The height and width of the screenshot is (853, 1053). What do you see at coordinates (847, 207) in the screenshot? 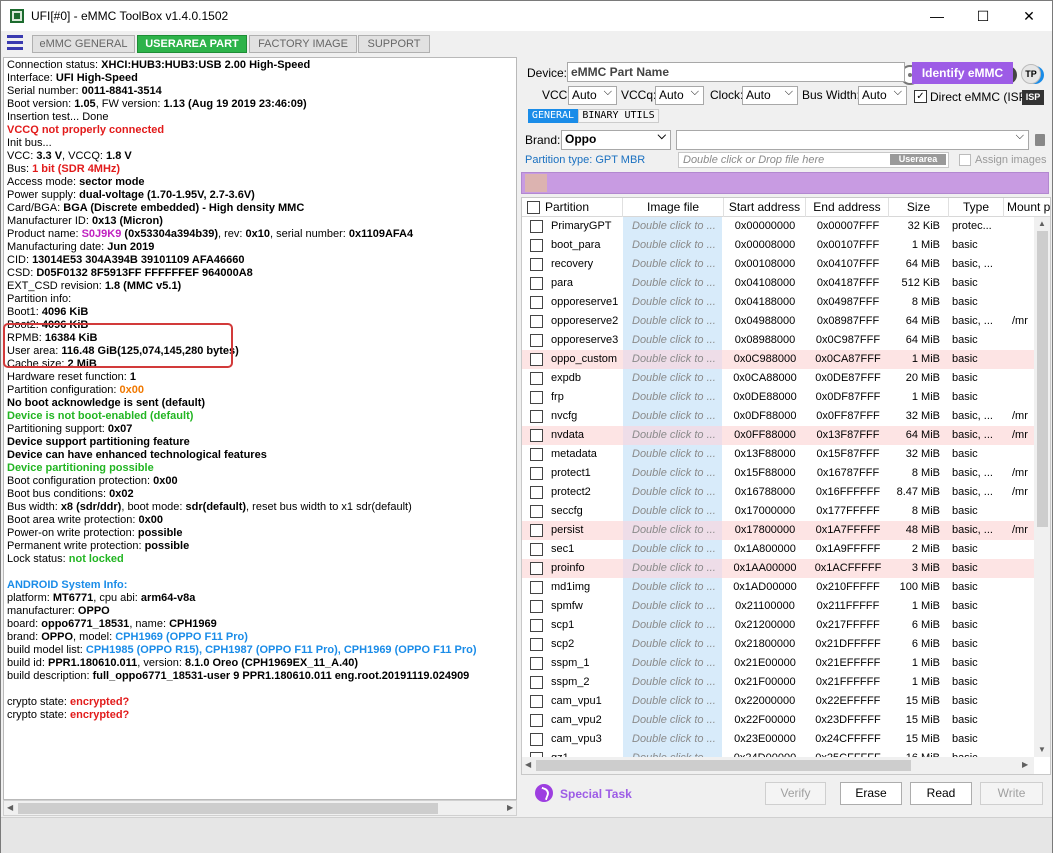
I see `column-end-address: End address` at bounding box center [847, 207].